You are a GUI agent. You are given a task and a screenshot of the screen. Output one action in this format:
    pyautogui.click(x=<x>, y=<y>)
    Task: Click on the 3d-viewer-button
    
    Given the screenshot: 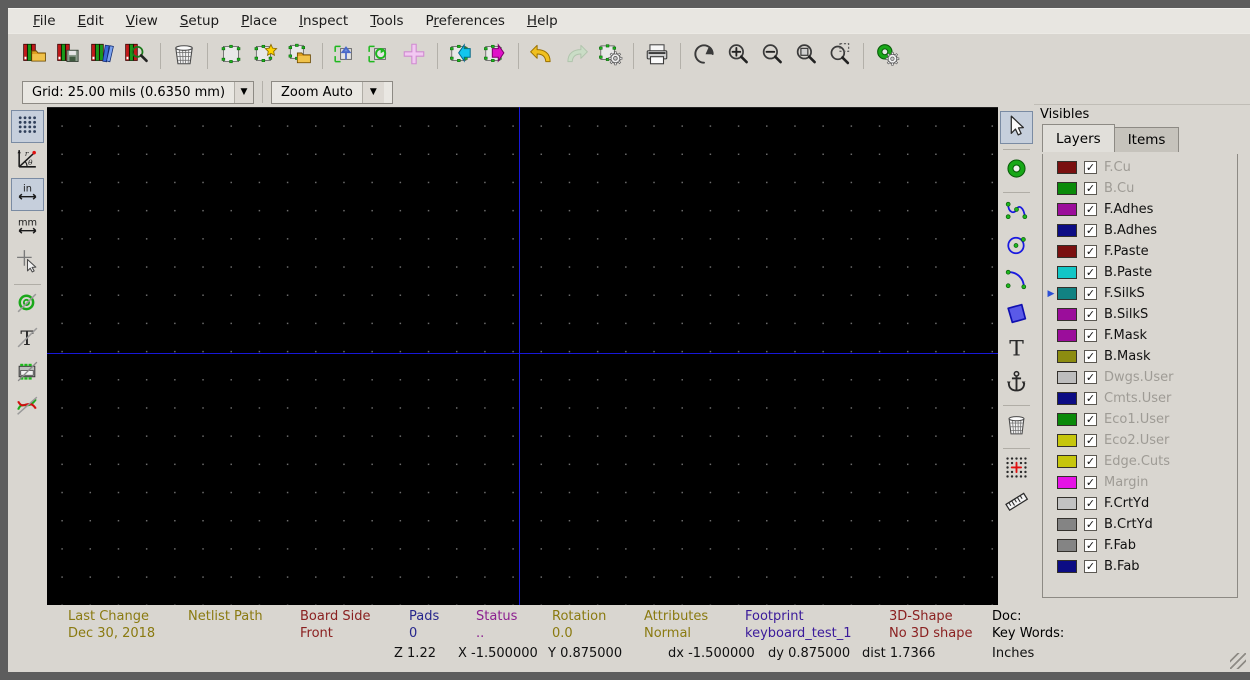 What is the action you would take?
    pyautogui.click(x=887, y=56)
    